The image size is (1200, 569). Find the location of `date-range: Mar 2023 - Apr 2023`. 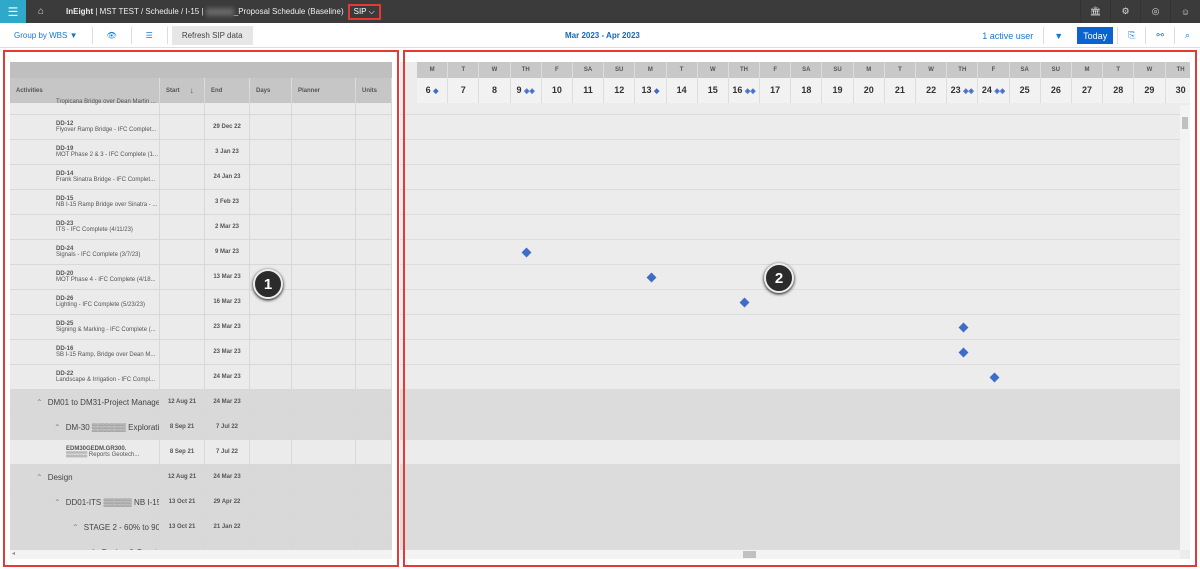

date-range: Mar 2023 - Apr 2023 is located at coordinates (602, 35).